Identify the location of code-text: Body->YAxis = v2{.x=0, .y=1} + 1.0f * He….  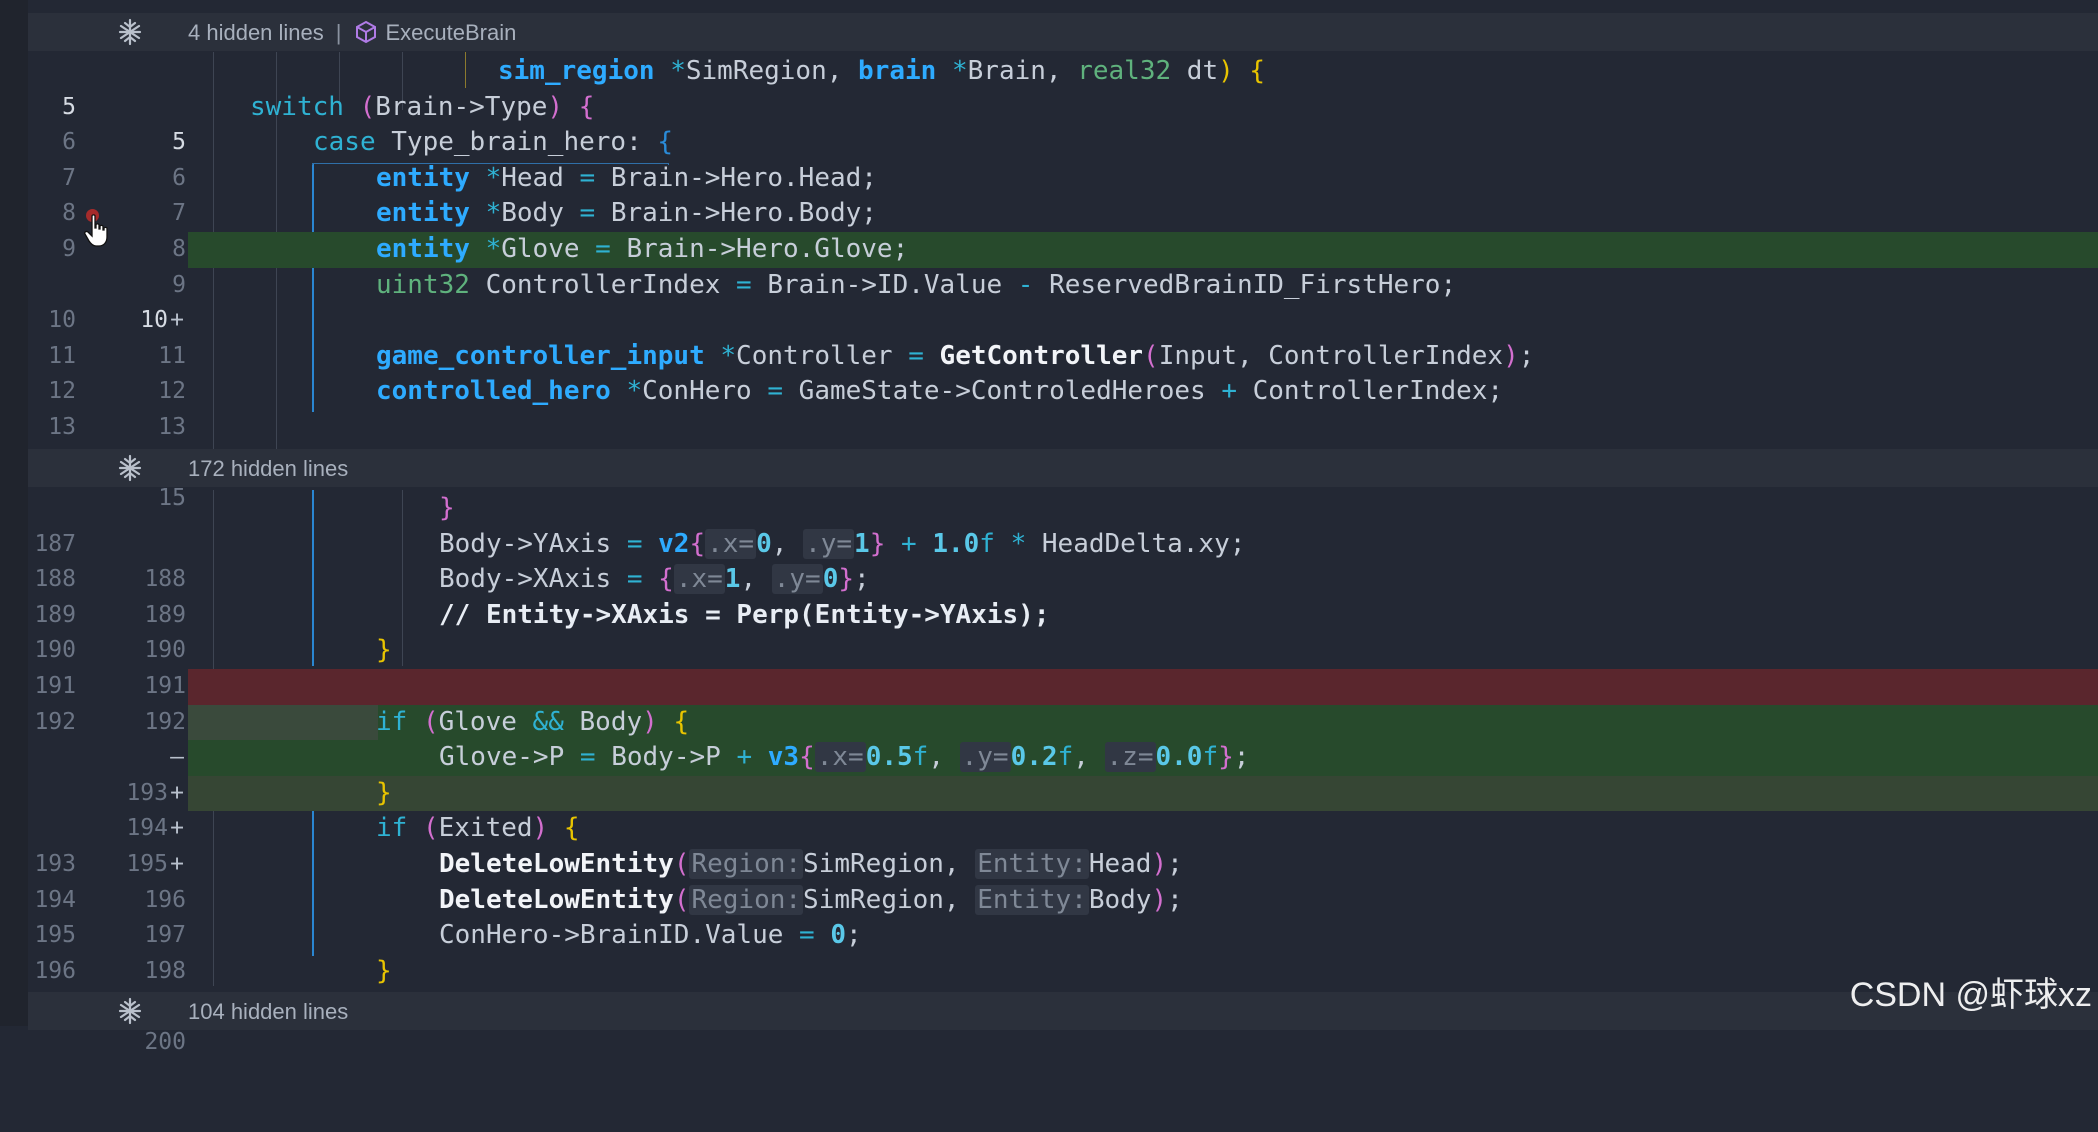
(842, 543).